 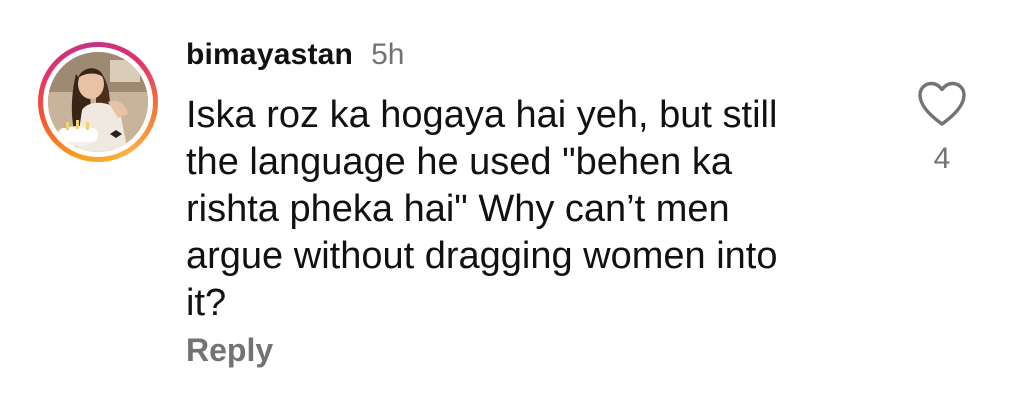 I want to click on comment-timestamp: 5h, so click(x=388, y=54).